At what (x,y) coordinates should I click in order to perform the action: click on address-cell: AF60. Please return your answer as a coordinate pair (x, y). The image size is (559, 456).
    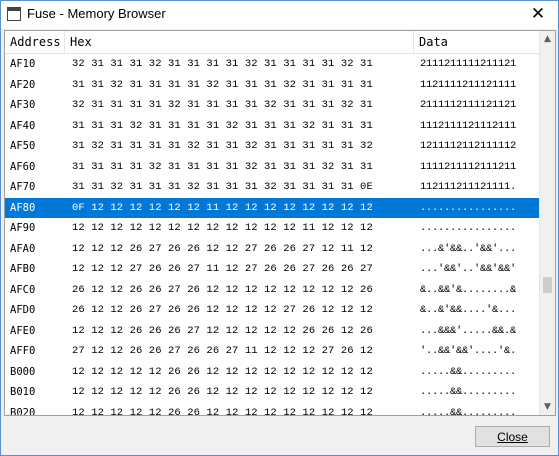
    Looking at the image, I should click on (23, 166).